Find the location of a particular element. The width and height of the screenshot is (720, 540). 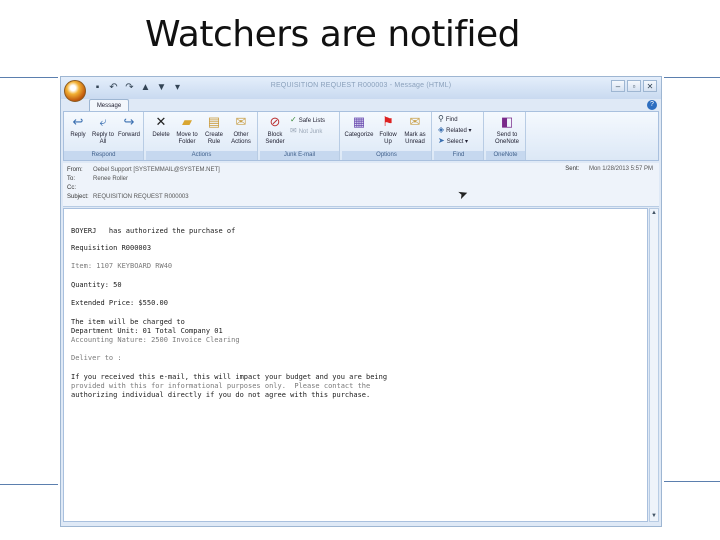

block-sender-icon: ⊘ is located at coordinates (275, 121).